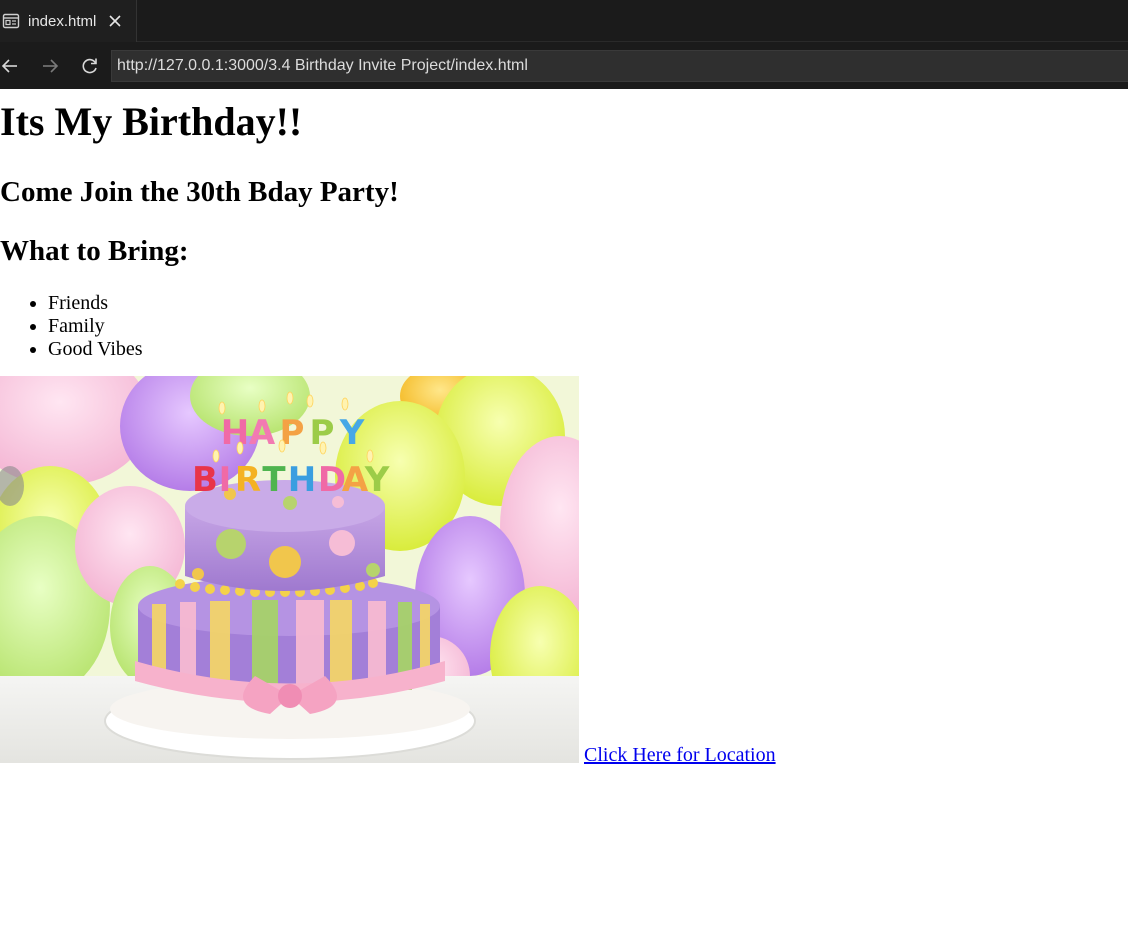  Describe the element at coordinates (274, 480) in the screenshot. I see `svg-text: T` at that location.